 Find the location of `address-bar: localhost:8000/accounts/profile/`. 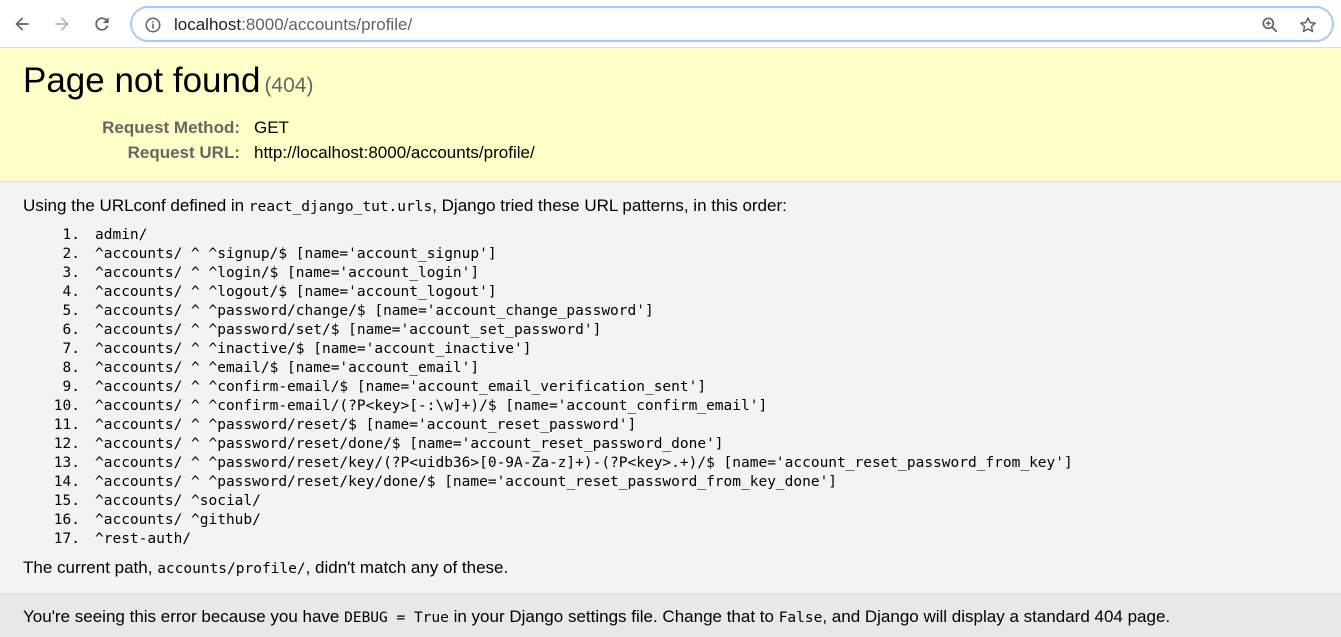

address-bar: localhost:8000/accounts/profile/ is located at coordinates (732, 24).